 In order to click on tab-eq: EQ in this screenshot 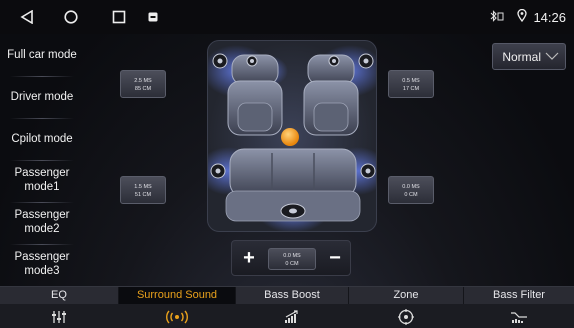, I will do `click(59, 307)`.